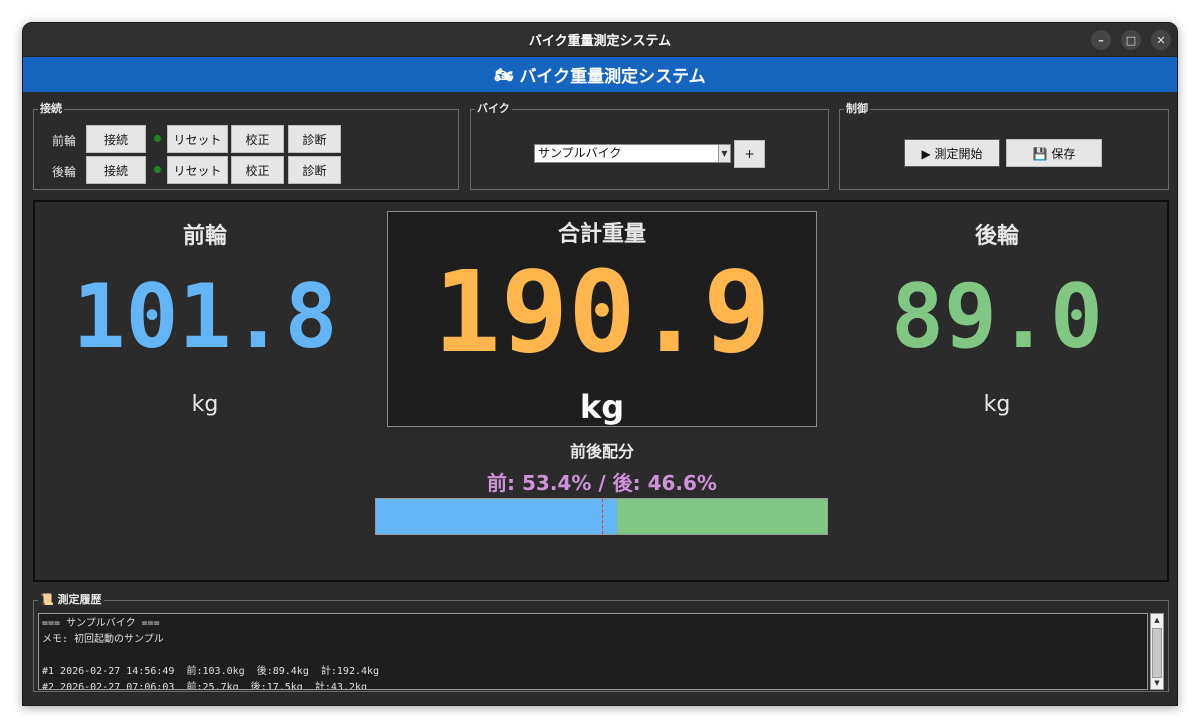 The width and height of the screenshot is (1200, 728). I want to click on rear-reset-button: リセット, so click(197, 170).